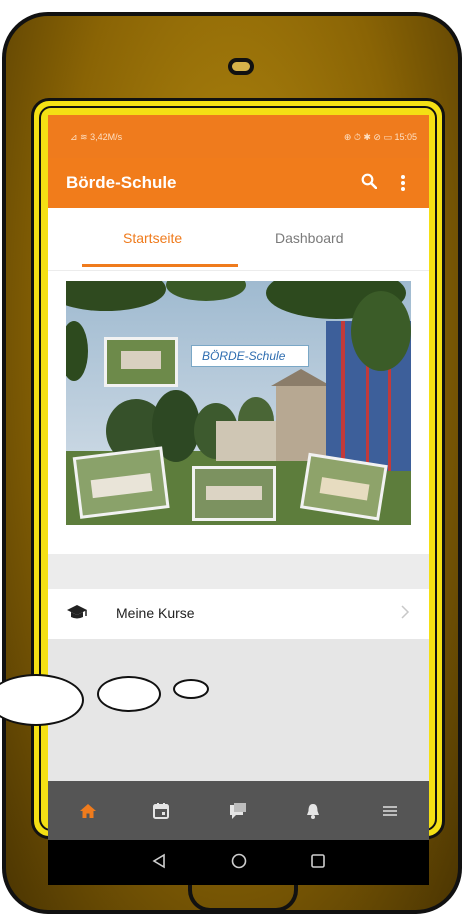 The image size is (469, 921). What do you see at coordinates (238, 571) in the screenshot?
I see `section-divider` at bounding box center [238, 571].